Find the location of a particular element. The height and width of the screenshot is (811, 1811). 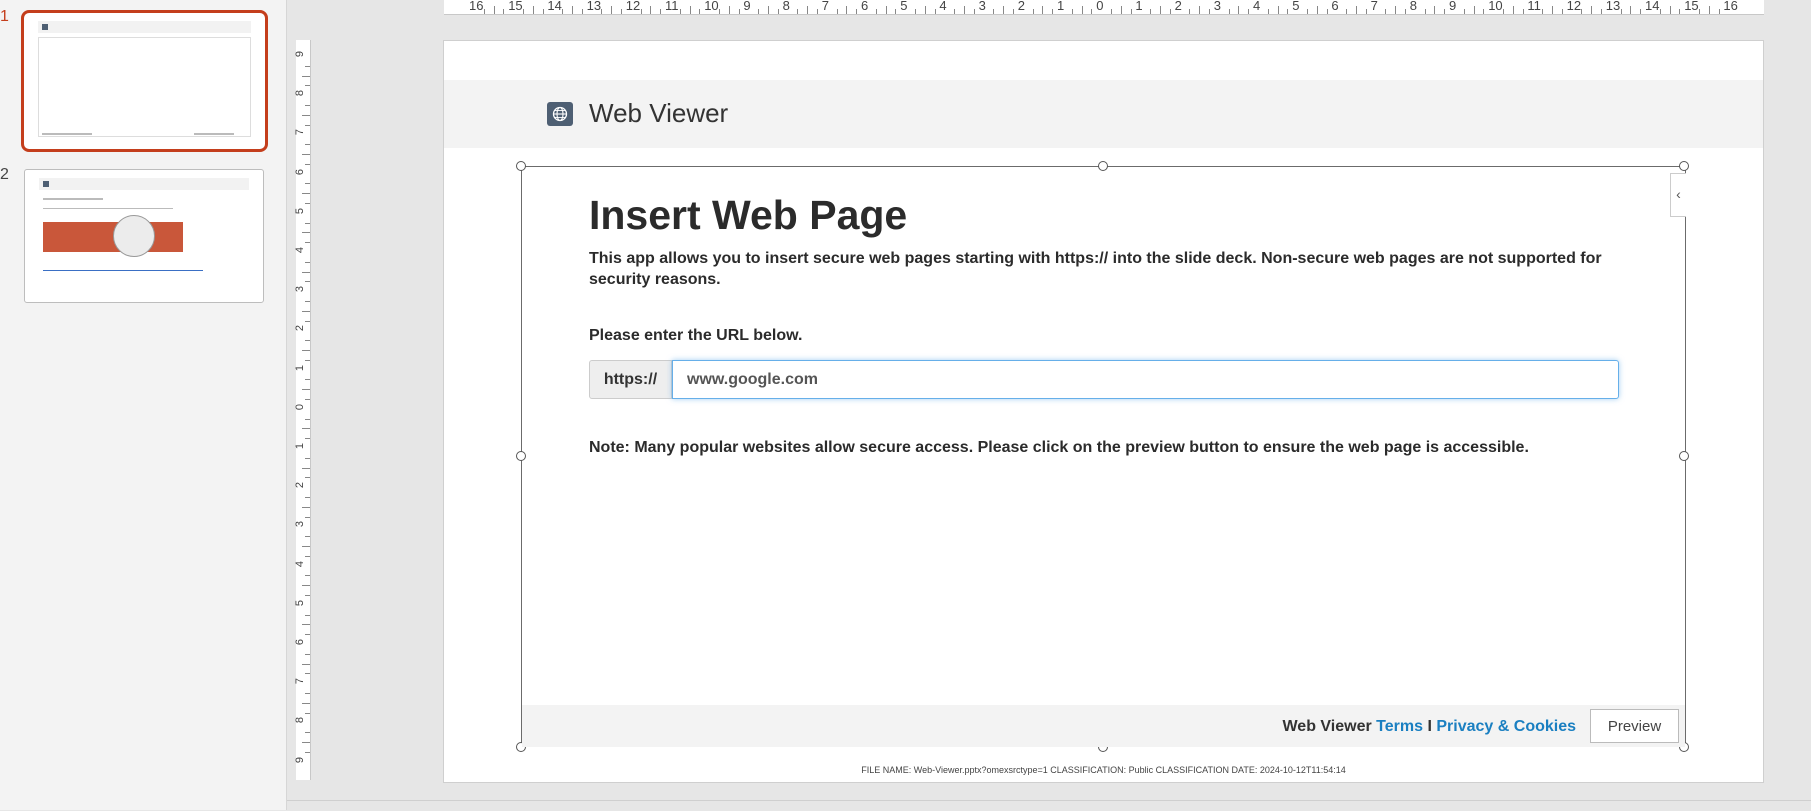

resize-handle-left is located at coordinates (521, 456).